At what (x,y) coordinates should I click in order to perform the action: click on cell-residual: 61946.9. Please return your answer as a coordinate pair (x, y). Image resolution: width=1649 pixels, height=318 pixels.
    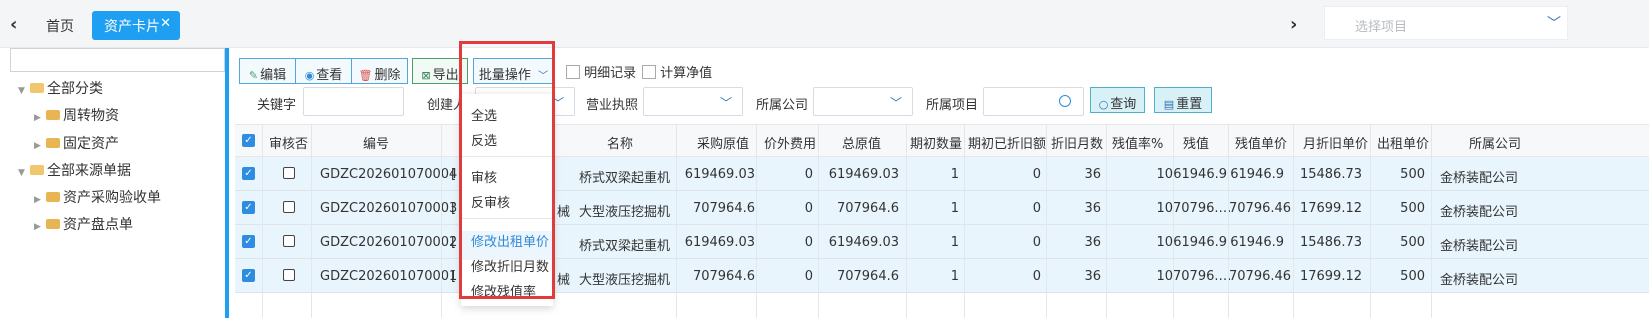
    Looking at the image, I should click on (1200, 242).